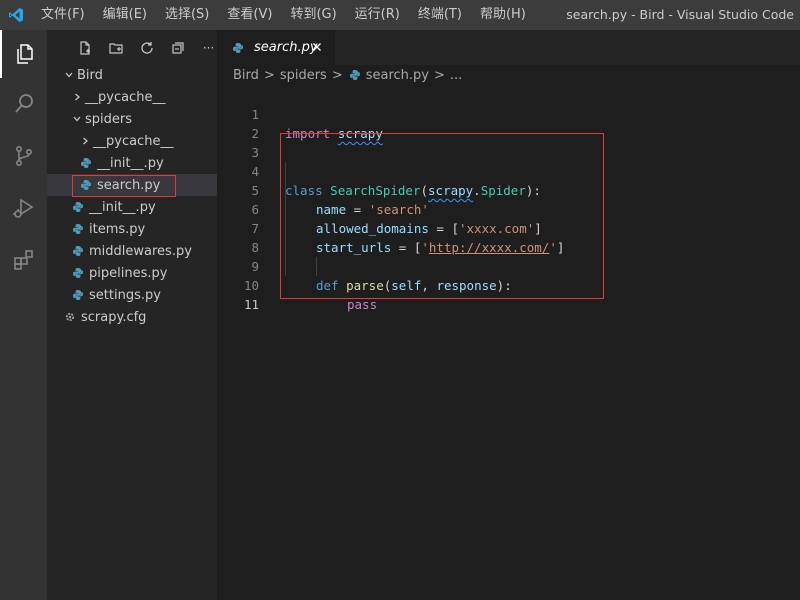  Describe the element at coordinates (177, 48) in the screenshot. I see `collapse-all-icon` at that location.